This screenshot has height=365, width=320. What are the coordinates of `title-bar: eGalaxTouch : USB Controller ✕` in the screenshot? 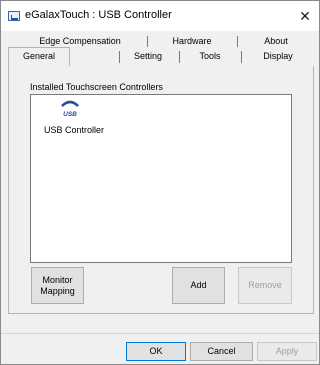 It's located at (160, 16).